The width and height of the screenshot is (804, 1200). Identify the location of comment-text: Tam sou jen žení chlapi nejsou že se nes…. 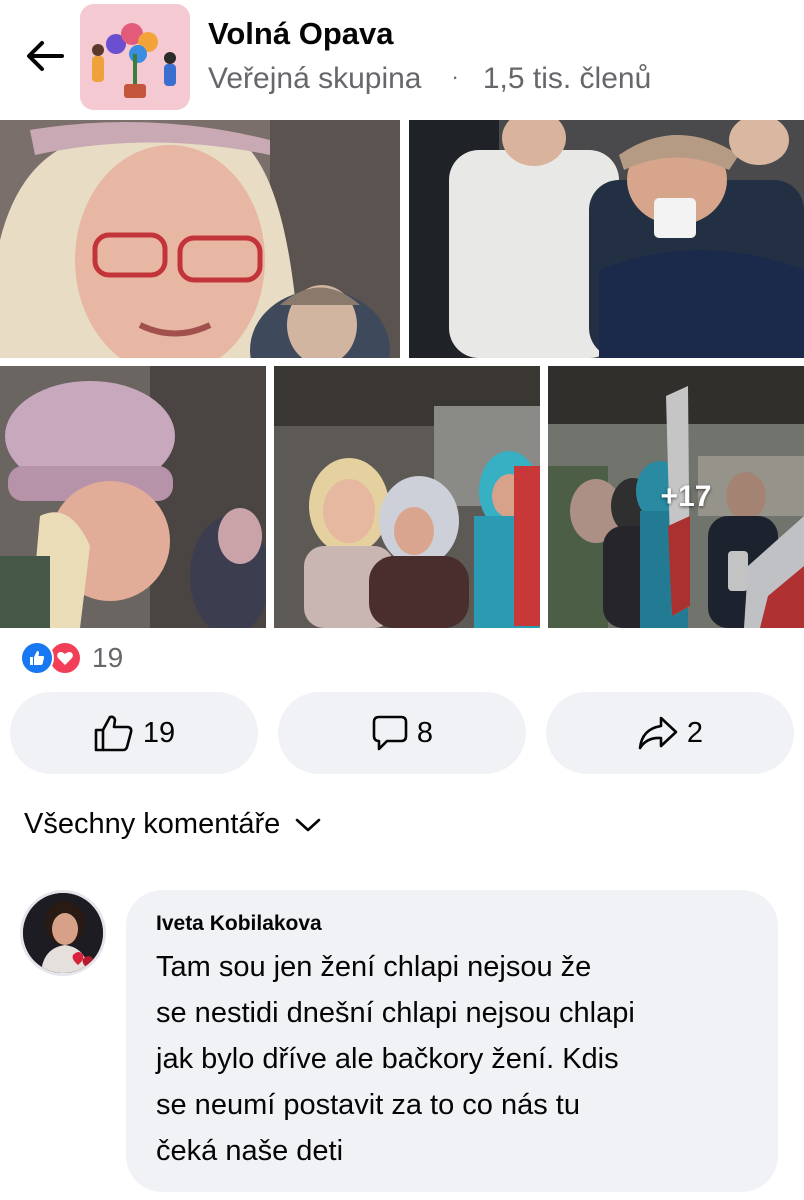
(395, 1059).